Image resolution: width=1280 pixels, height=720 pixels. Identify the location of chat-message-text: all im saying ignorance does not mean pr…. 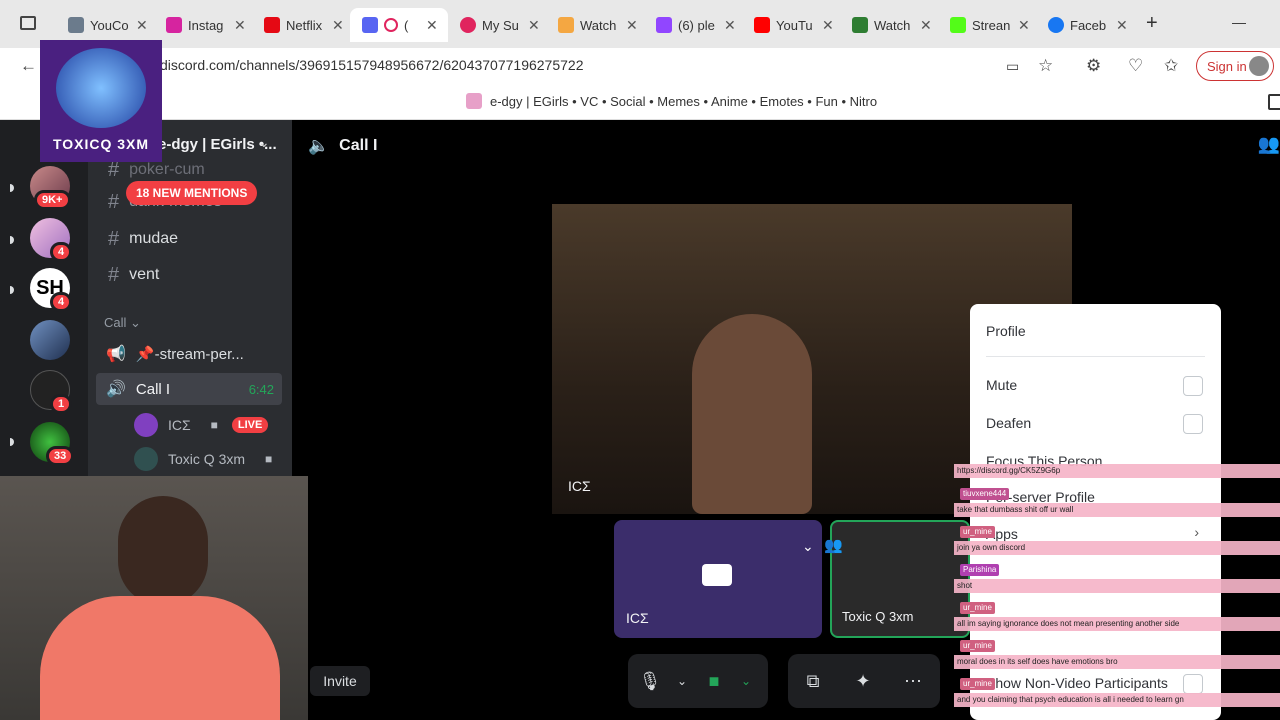
(1068, 623).